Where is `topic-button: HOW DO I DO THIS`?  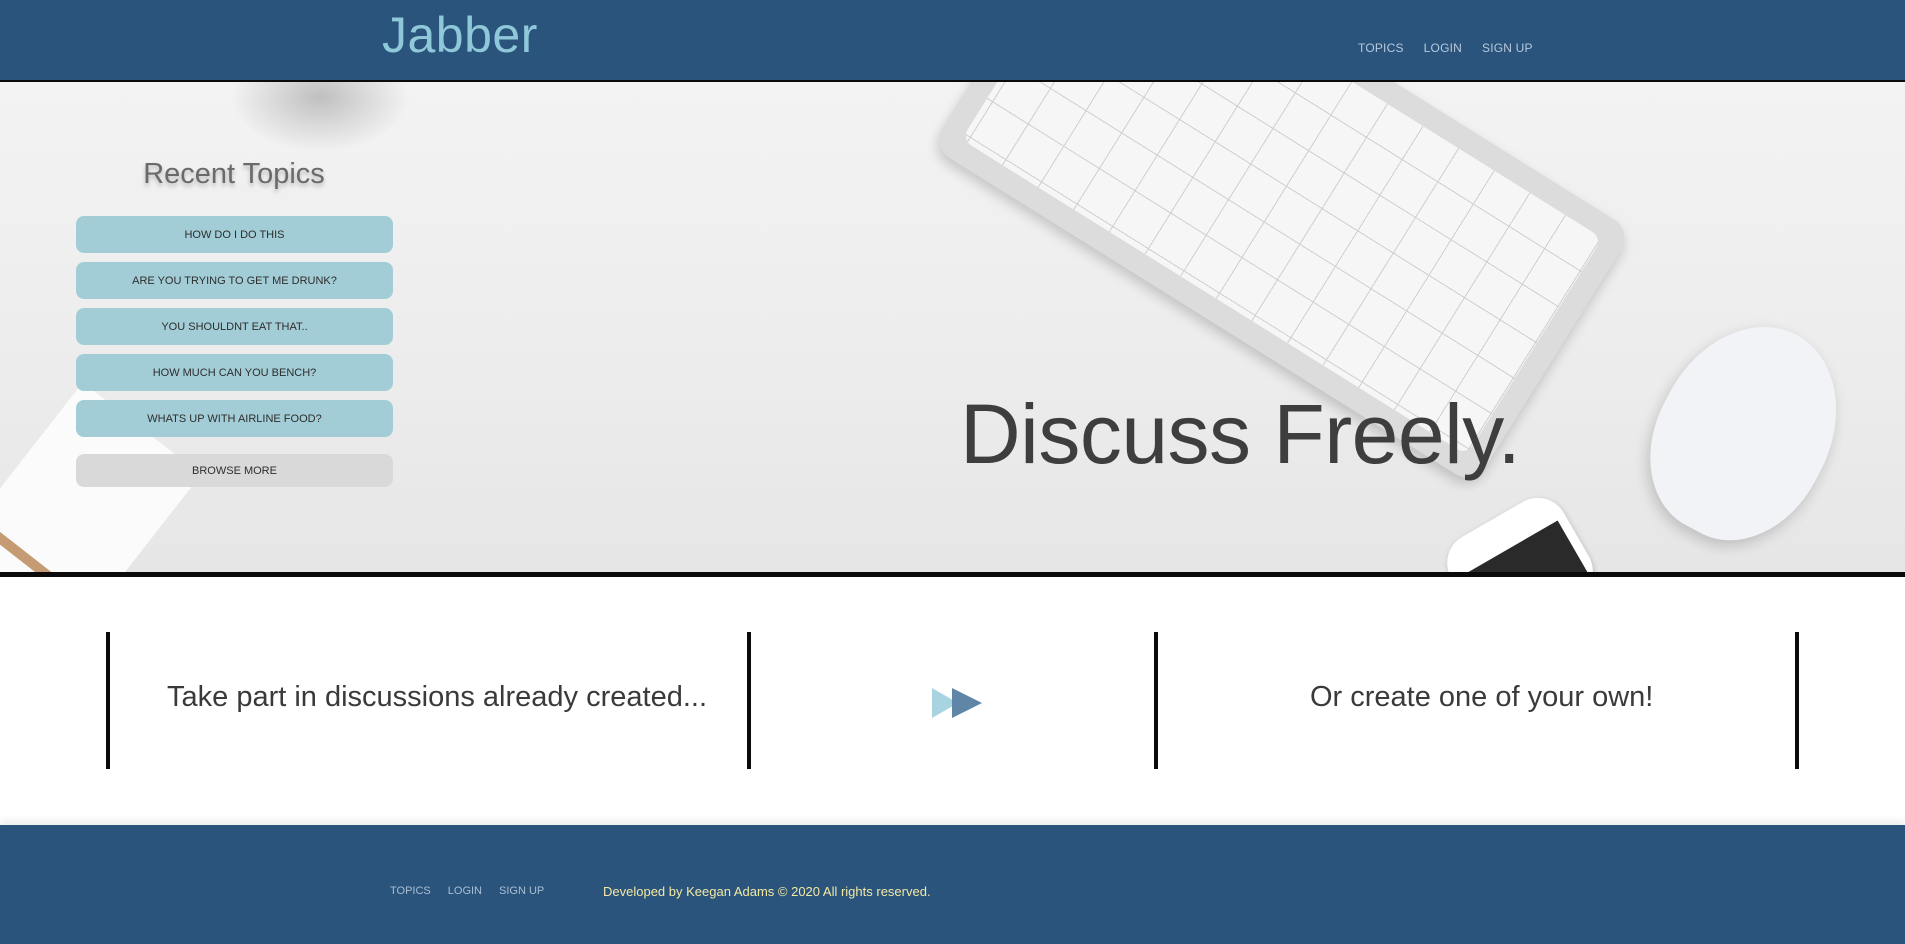
topic-button: HOW DO I DO THIS is located at coordinates (234, 234).